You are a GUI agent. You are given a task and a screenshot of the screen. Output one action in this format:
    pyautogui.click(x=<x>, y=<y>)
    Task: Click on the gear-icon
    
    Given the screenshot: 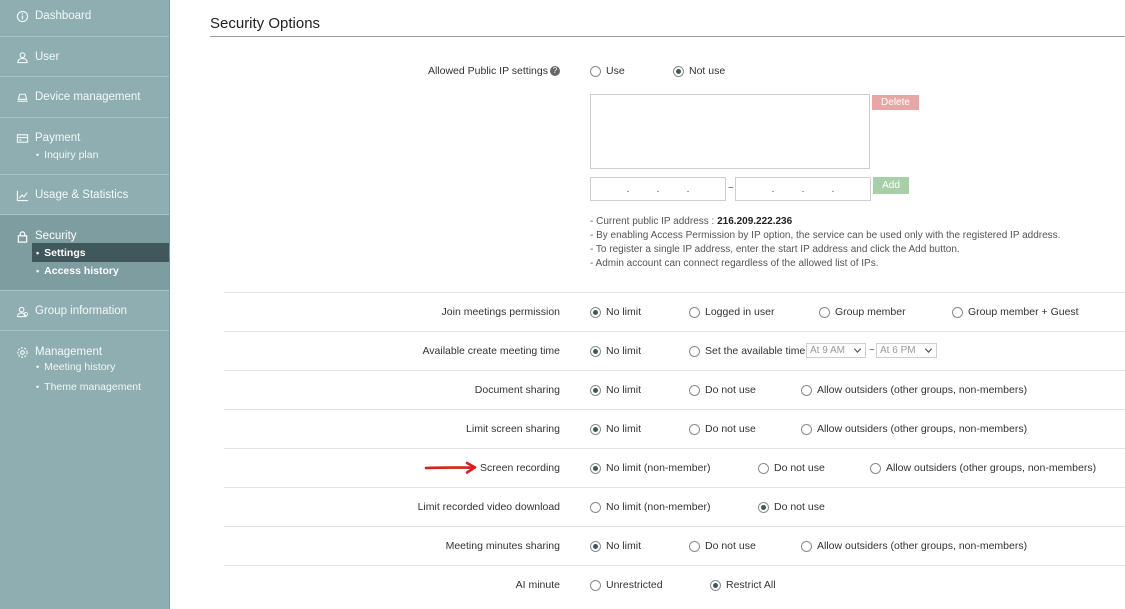 What is the action you would take?
    pyautogui.click(x=22, y=352)
    